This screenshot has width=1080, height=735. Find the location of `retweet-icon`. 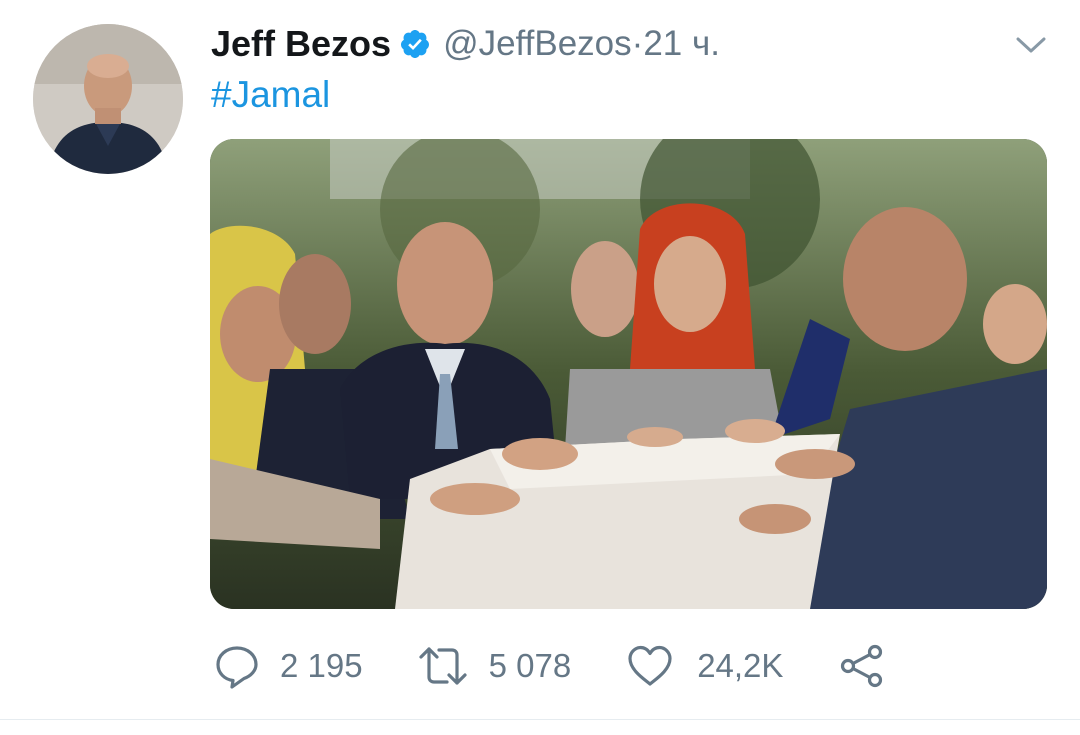

retweet-icon is located at coordinates (443, 666).